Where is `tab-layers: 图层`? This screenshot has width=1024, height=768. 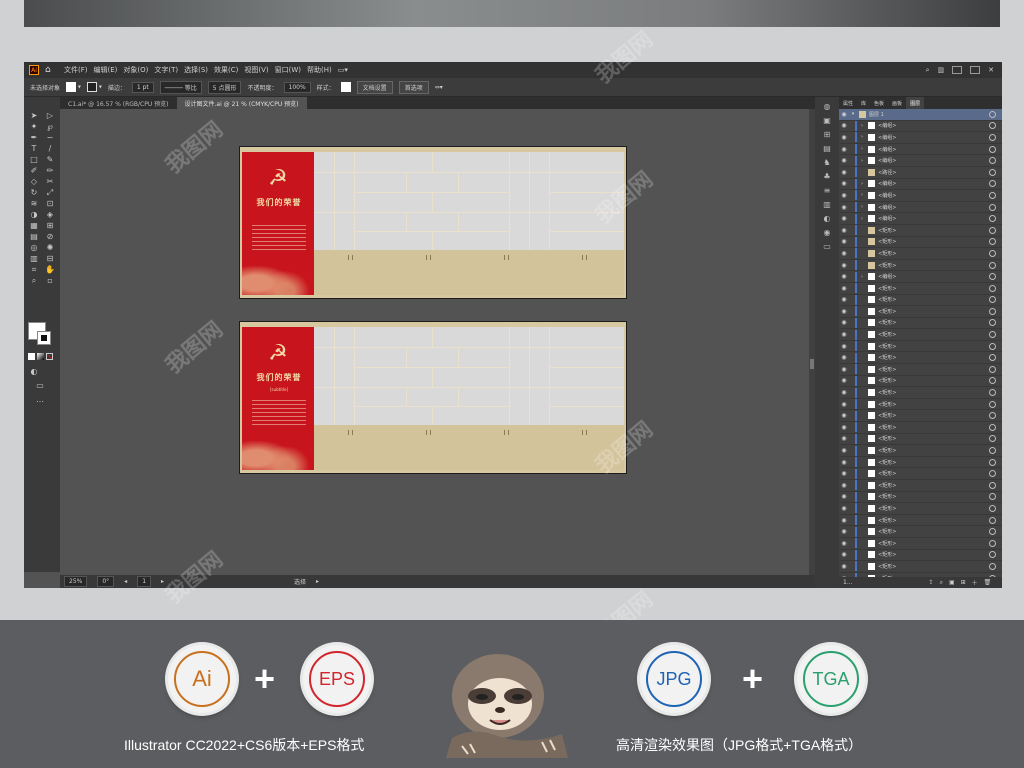 tab-layers: 图层 is located at coordinates (915, 103).